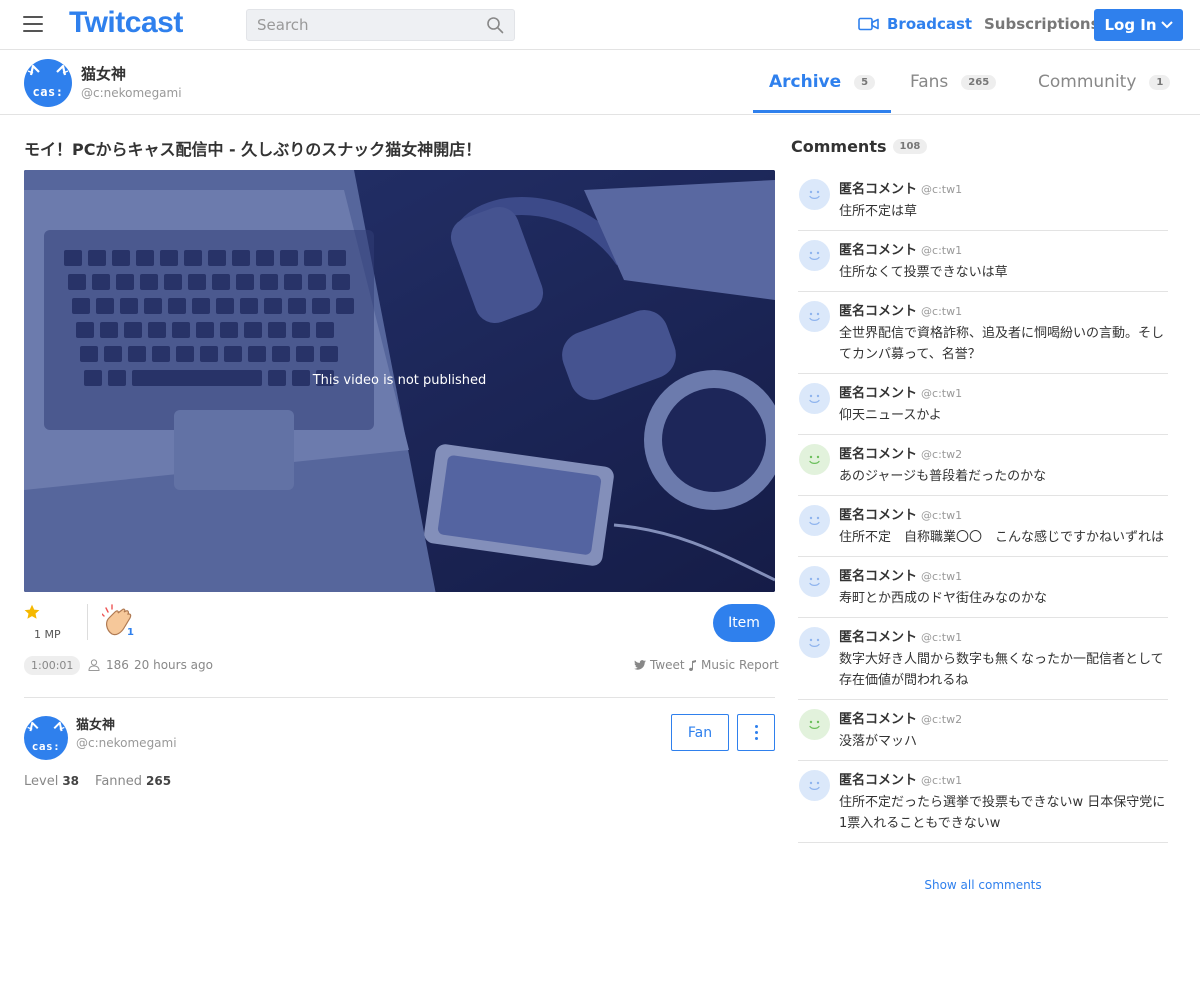 Image resolution: width=1200 pixels, height=1000 pixels. I want to click on more-options-button, so click(756, 732).